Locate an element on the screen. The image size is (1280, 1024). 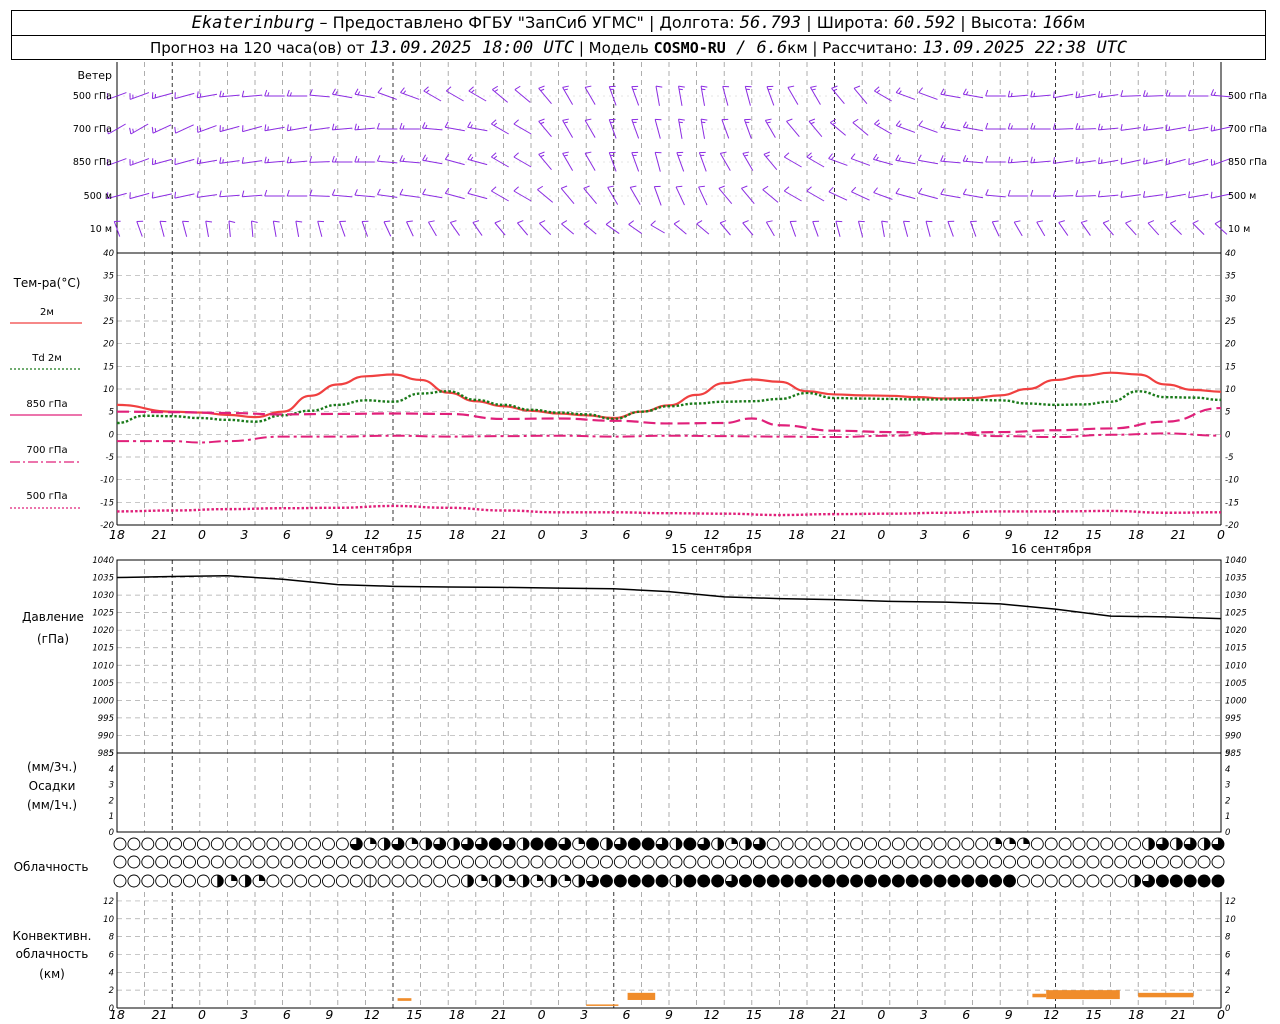
y-tick-label: 1025 is located at coordinates (1236, 614).